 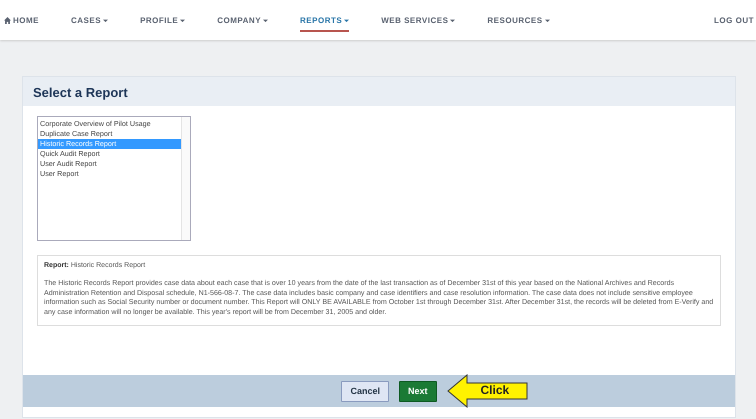 What do you see at coordinates (21, 20) in the screenshot?
I see `nav-tab: HOME` at bounding box center [21, 20].